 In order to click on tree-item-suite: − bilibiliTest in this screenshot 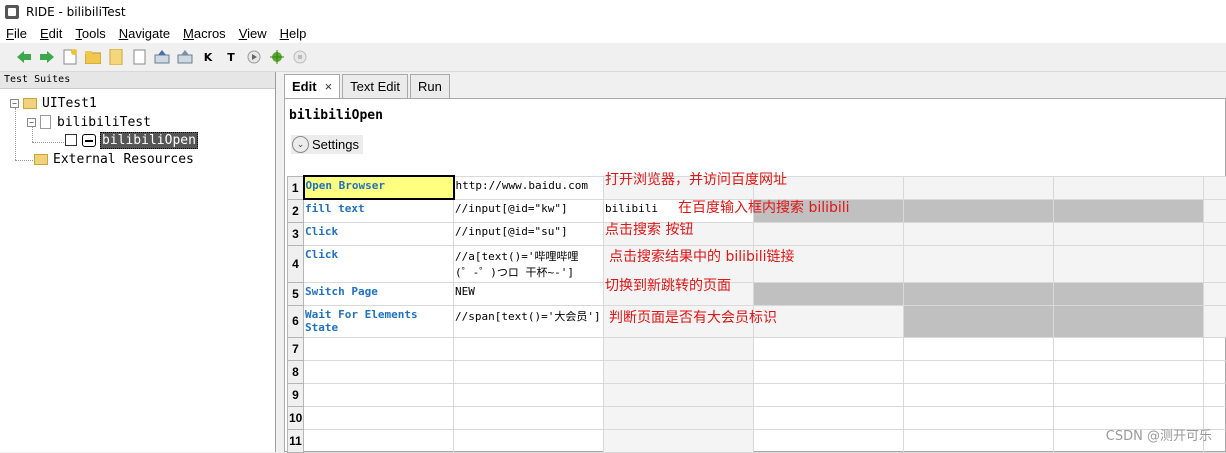, I will do `click(89, 122)`.